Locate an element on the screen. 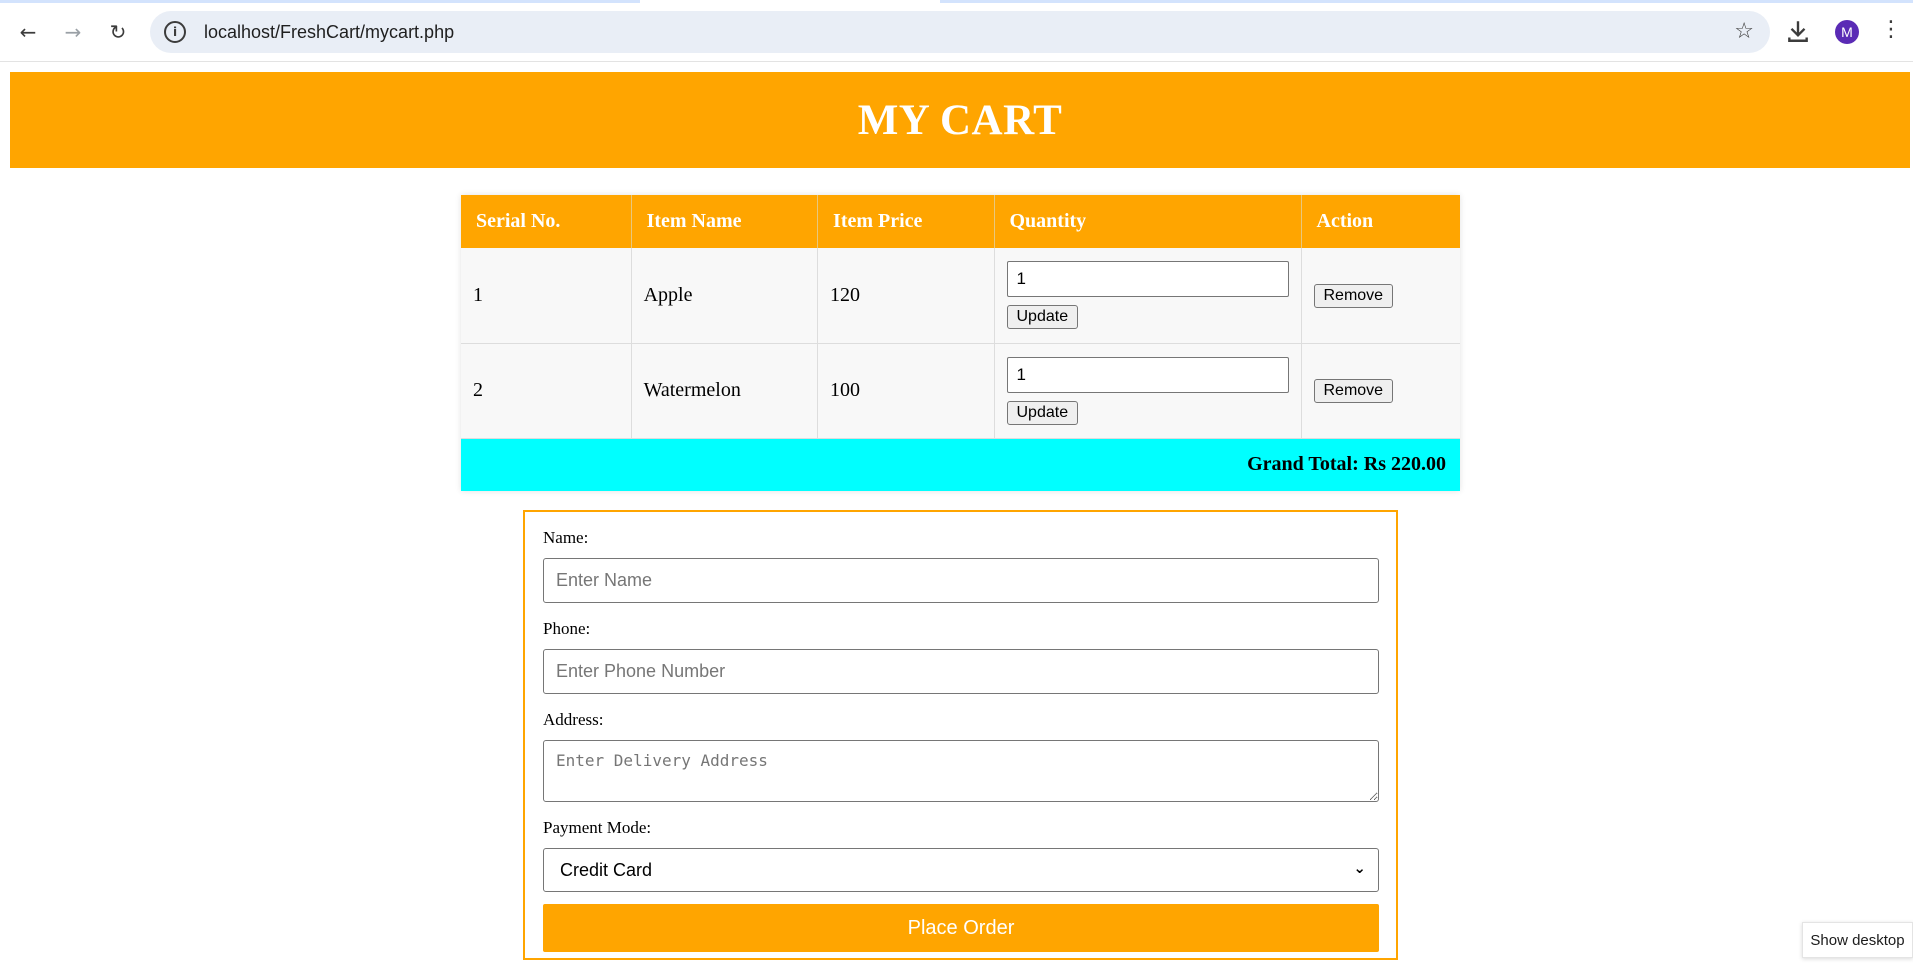 The image size is (1913, 966). header-action: Action is located at coordinates (1380, 221).